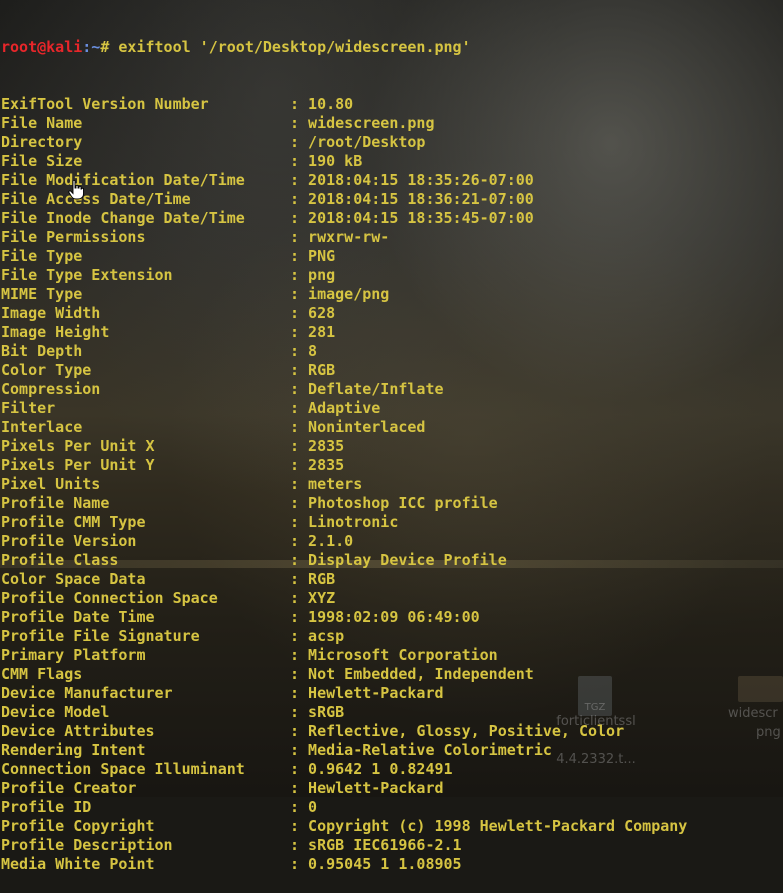 The width and height of the screenshot is (783, 893). Describe the element at coordinates (28, 408) in the screenshot. I see `exif-key: Filter` at that location.